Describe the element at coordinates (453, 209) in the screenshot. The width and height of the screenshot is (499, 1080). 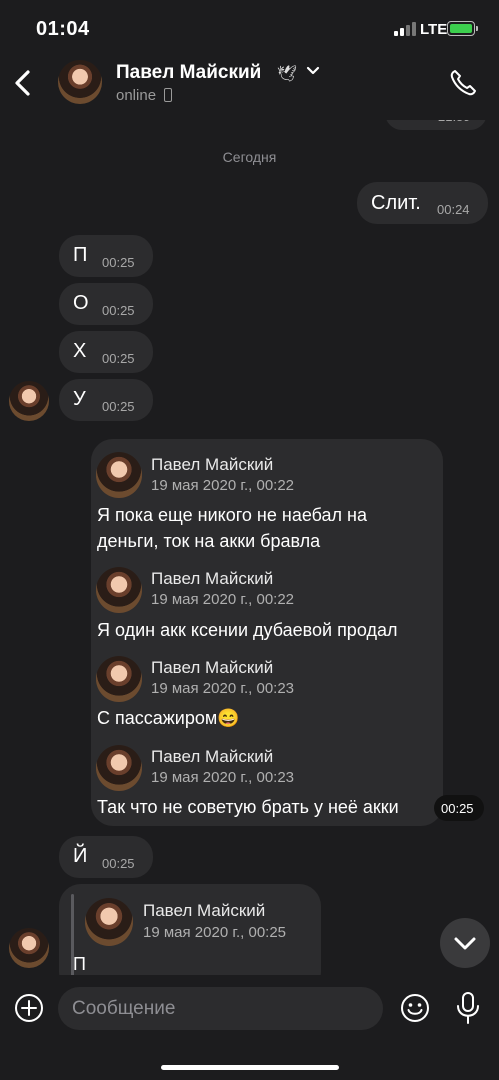
I see `message-time: 00:24` at that location.